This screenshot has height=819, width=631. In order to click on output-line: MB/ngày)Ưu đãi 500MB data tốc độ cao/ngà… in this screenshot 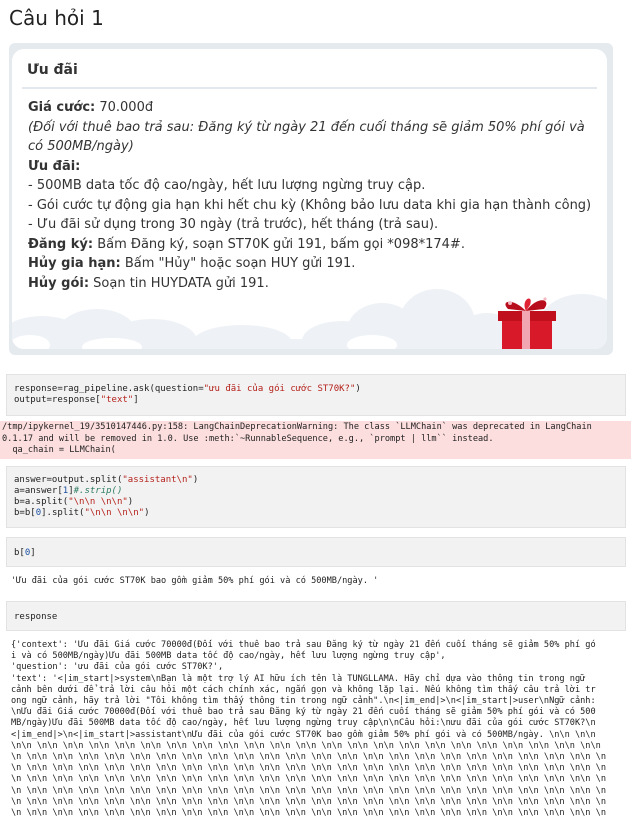, I will do `click(303, 723)`.